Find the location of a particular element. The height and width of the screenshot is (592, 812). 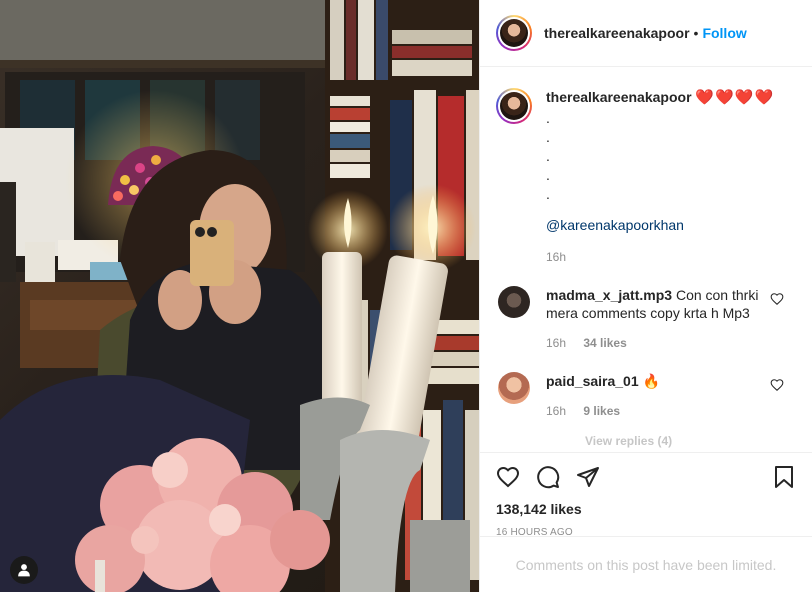

paper-plane-icon is located at coordinates (588, 477).